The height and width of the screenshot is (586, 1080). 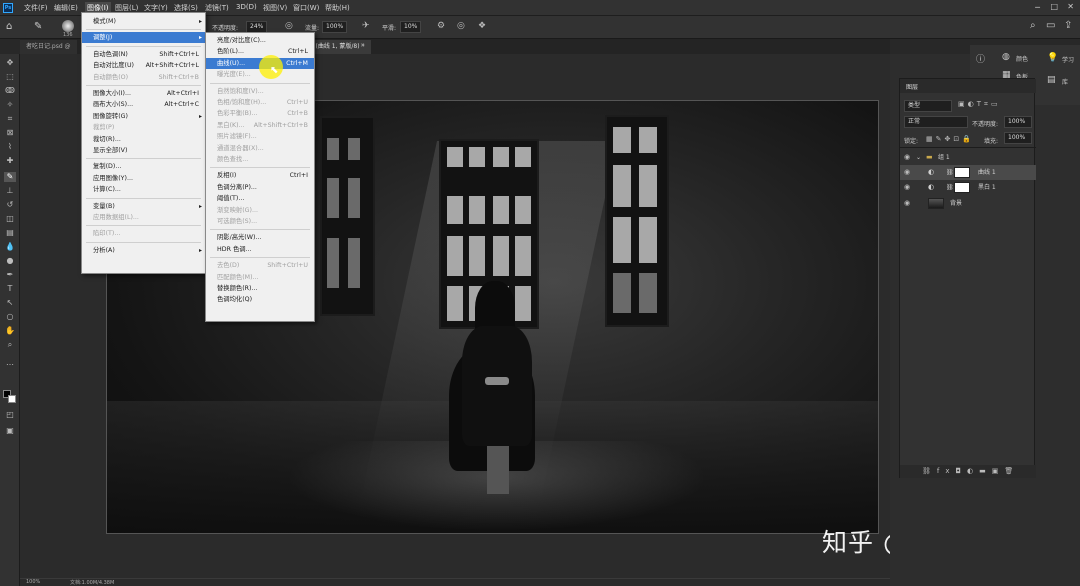 I want to click on learn-label: 学习, so click(x=1068, y=59).